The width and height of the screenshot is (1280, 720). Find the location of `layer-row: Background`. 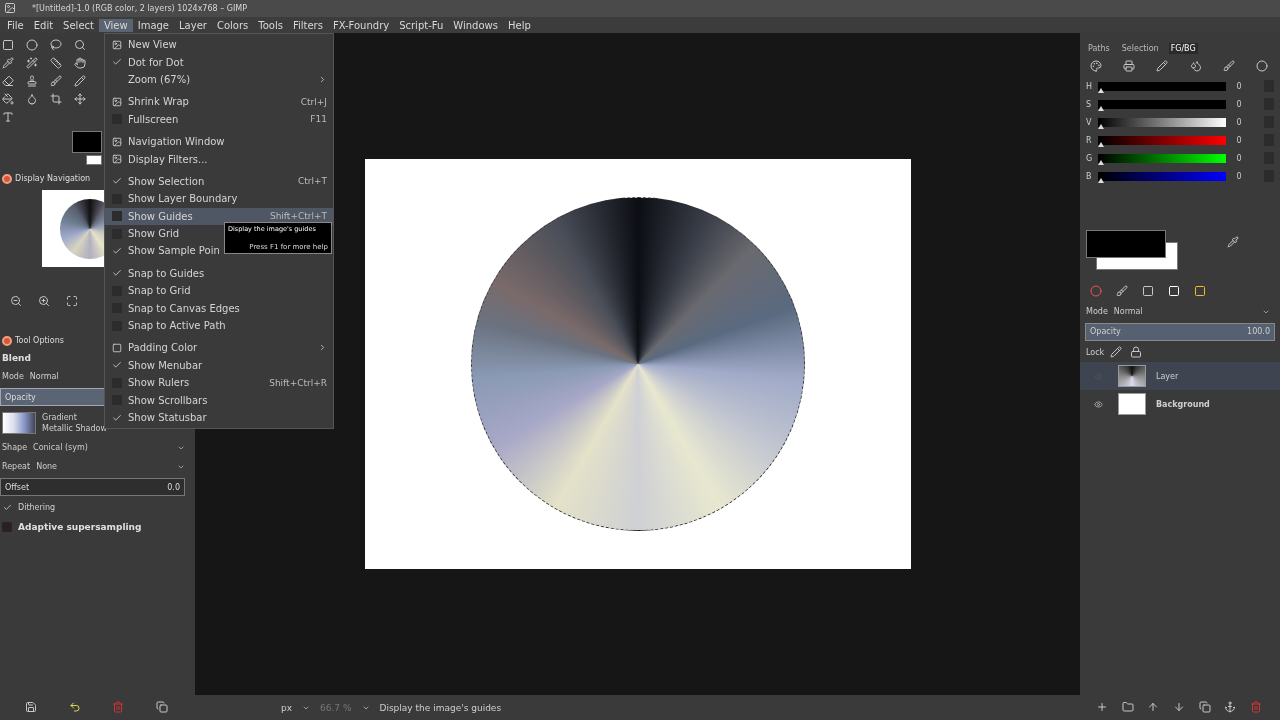

layer-row: Background is located at coordinates (1180, 404).